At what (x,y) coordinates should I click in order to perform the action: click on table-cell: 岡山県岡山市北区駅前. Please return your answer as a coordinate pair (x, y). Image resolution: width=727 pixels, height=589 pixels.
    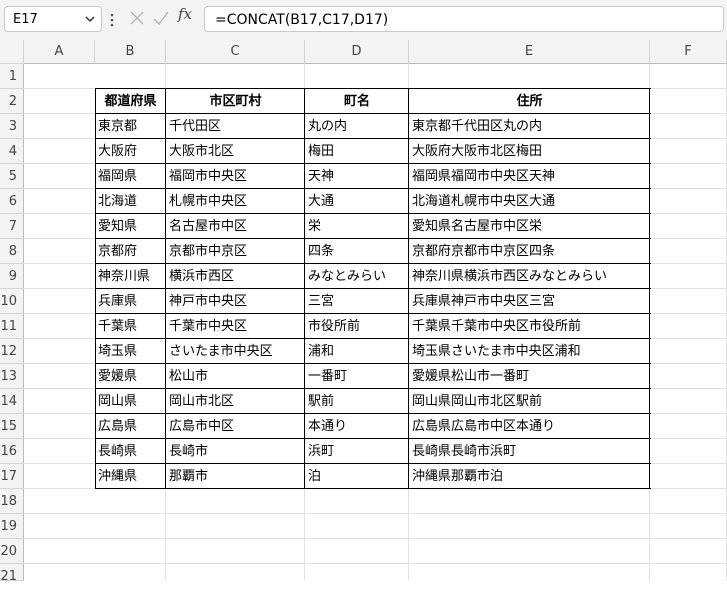
    Looking at the image, I should click on (529, 401).